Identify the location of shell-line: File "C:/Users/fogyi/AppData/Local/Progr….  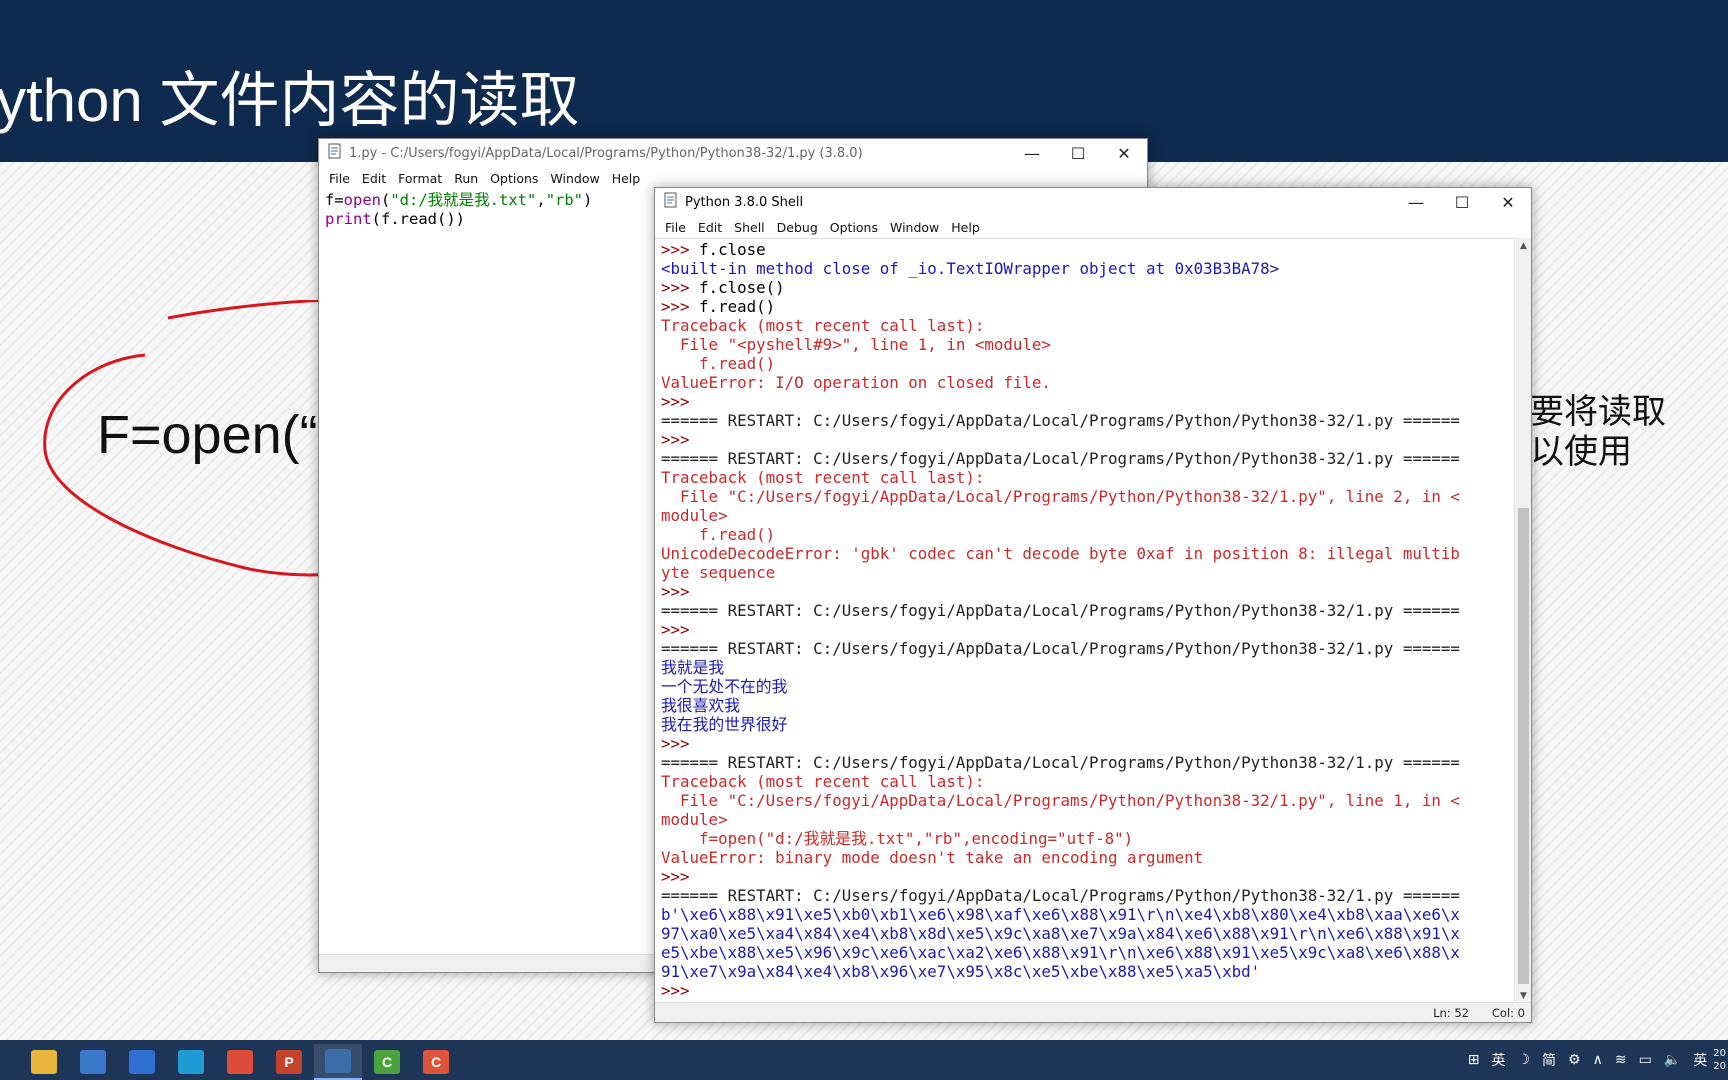
(1060, 800).